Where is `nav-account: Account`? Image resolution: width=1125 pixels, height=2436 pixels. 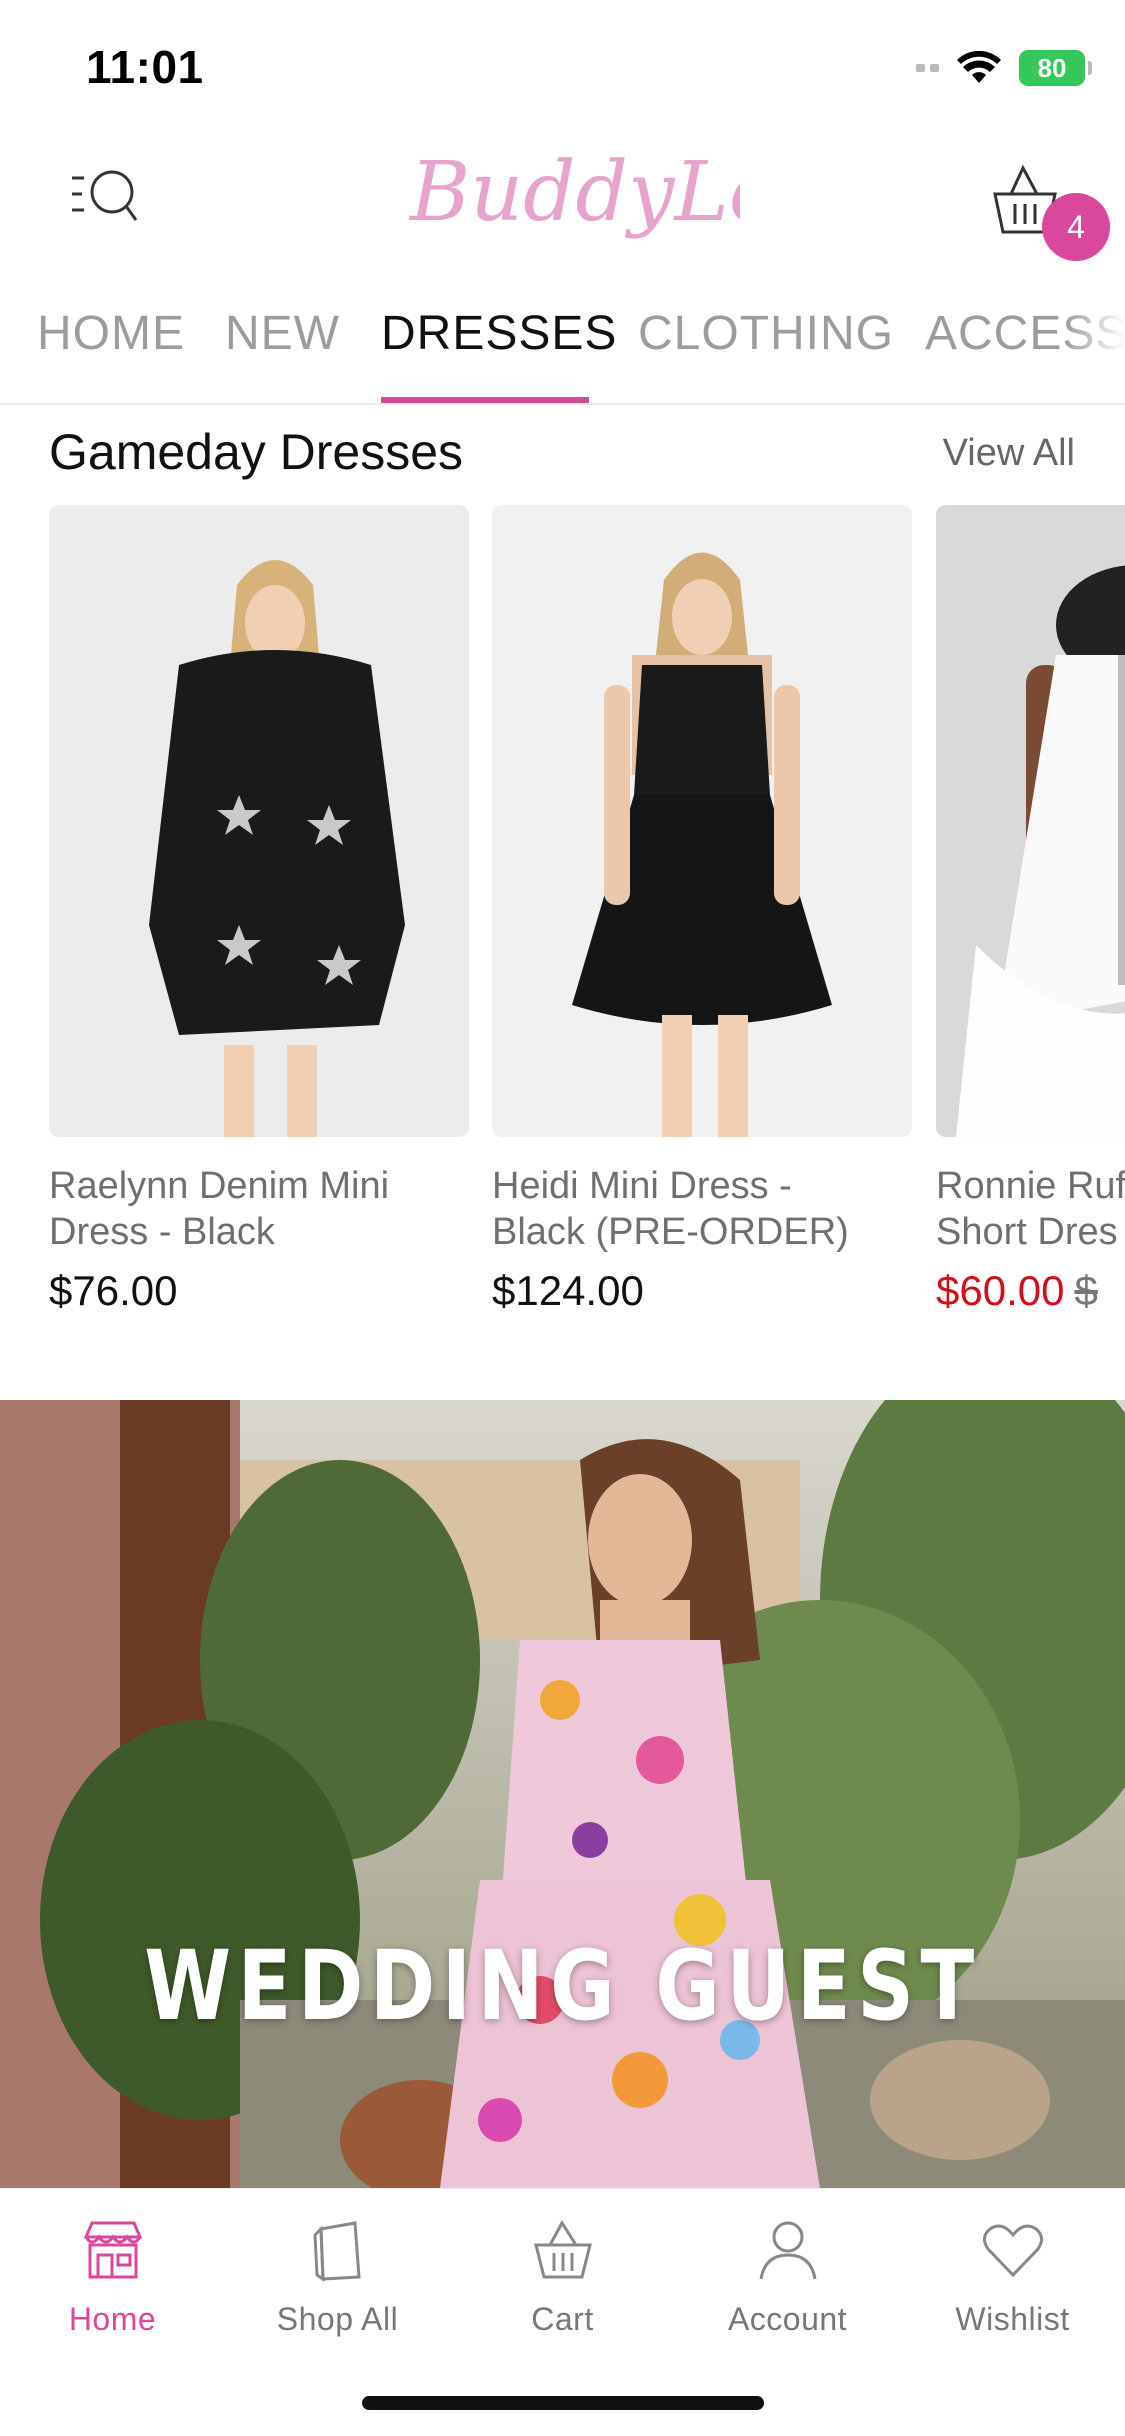
nav-account: Account is located at coordinates (787, 2276).